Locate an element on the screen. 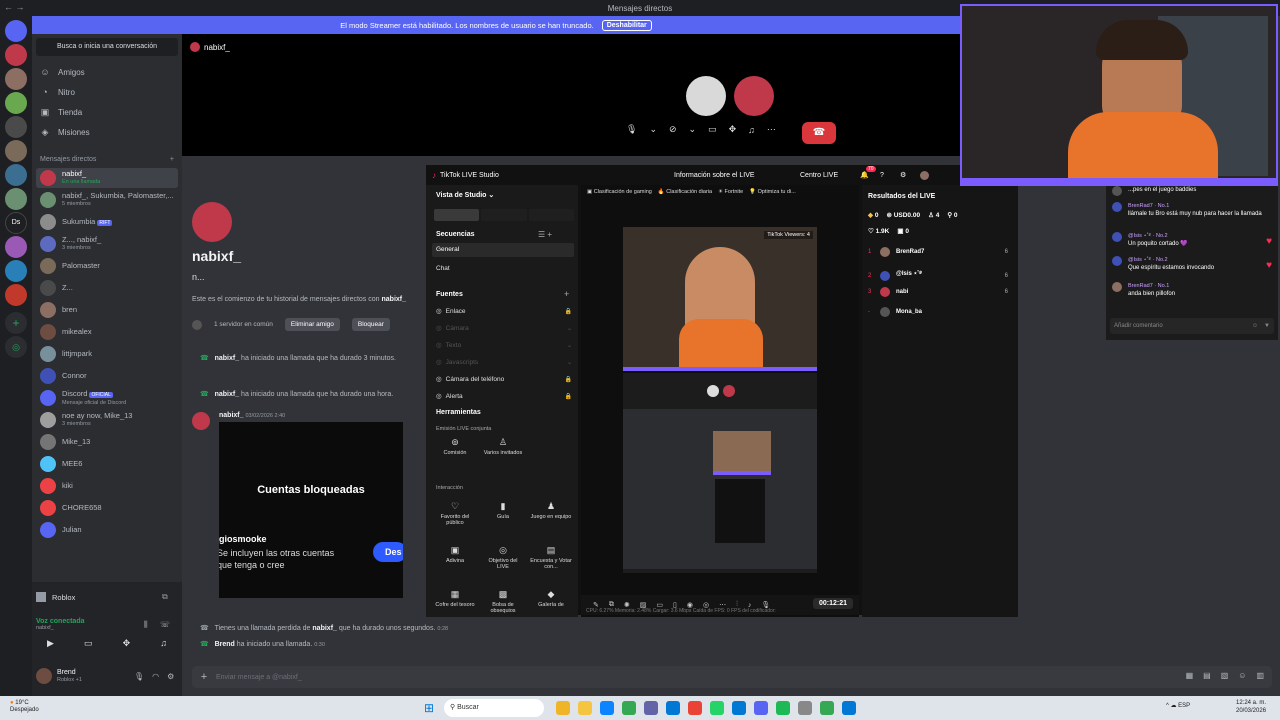  weather-widget: ● 19°C Despejado is located at coordinates (24, 707).